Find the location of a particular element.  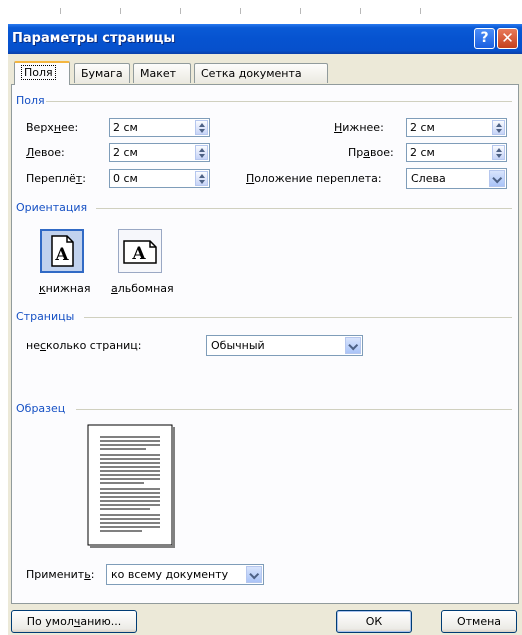

apply-to-value: ко всему документу is located at coordinates (170, 574).